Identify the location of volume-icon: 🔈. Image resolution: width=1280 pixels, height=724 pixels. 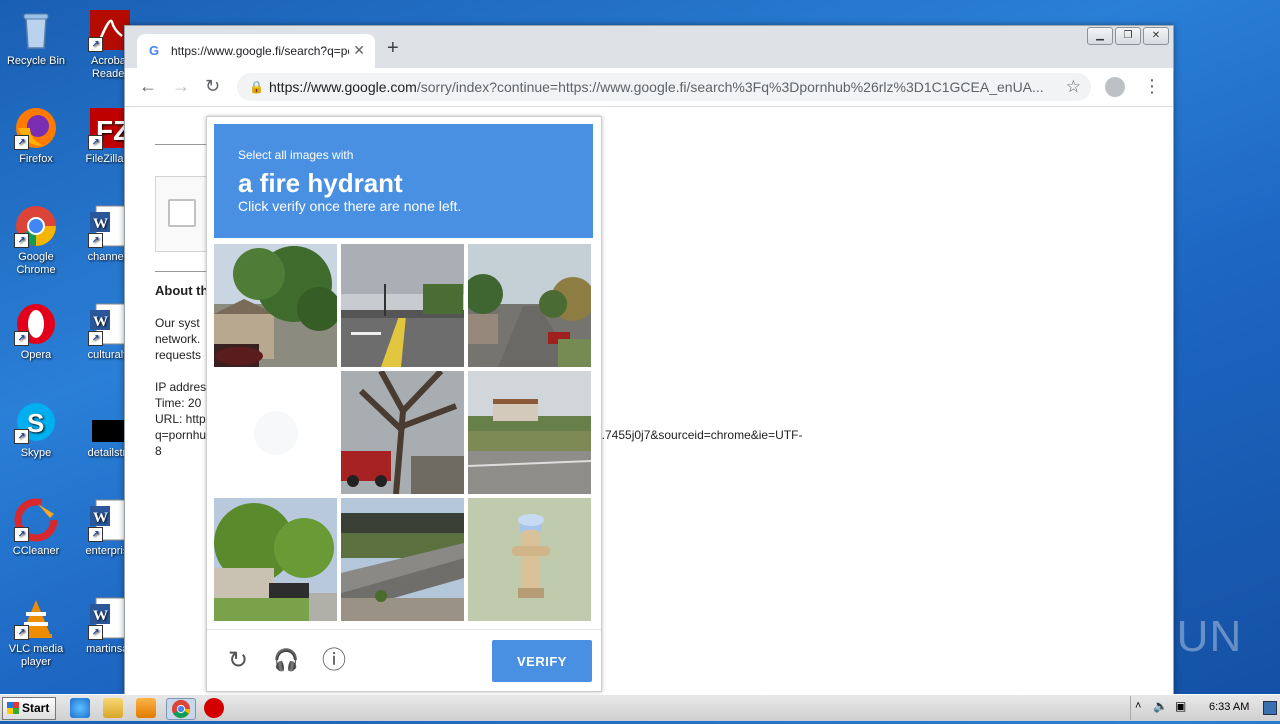
(1160, 706).